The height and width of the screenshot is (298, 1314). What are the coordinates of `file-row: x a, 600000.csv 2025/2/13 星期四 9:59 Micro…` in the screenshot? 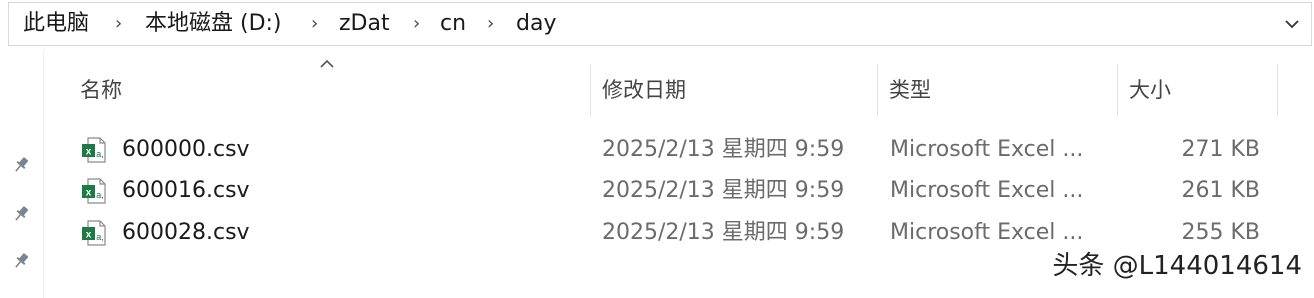 It's located at (685, 150).